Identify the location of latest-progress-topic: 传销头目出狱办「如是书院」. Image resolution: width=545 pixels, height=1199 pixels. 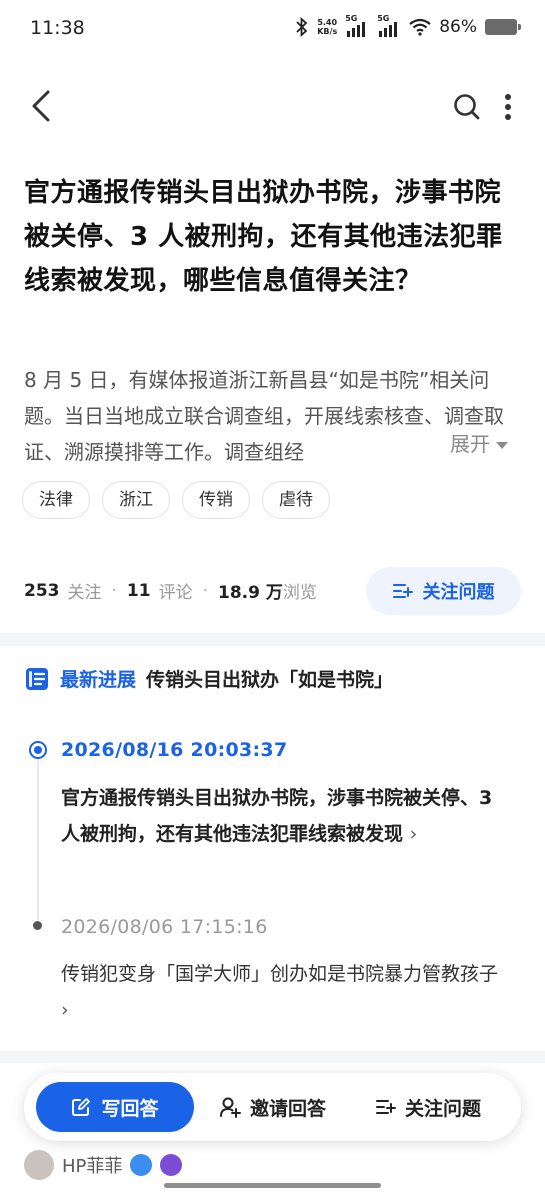
(270, 680).